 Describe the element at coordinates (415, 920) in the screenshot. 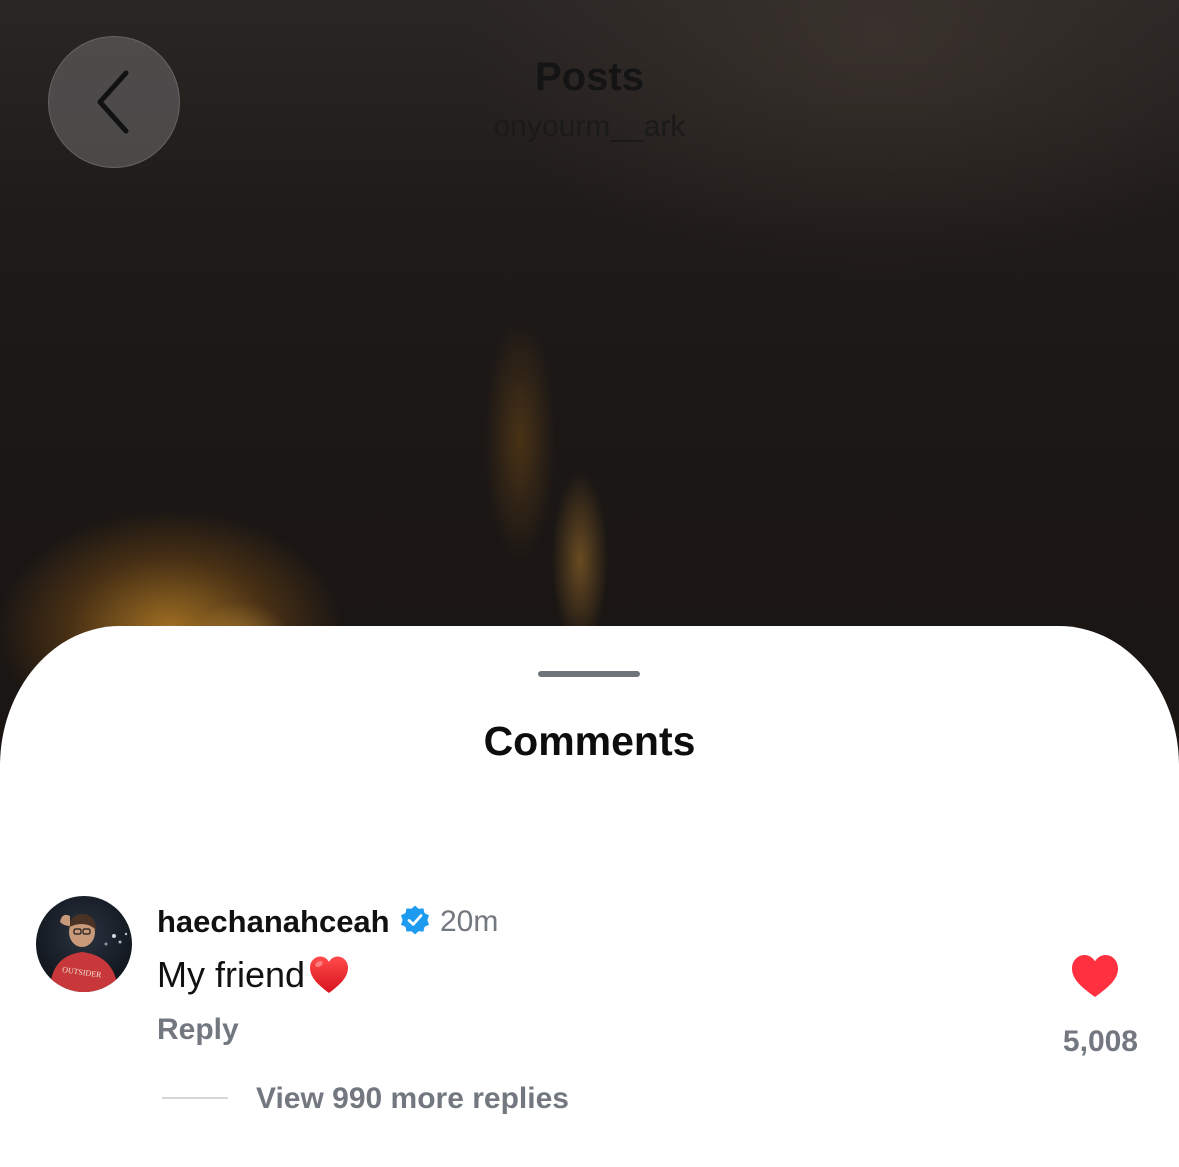

I see `verified-badge-icon` at that location.